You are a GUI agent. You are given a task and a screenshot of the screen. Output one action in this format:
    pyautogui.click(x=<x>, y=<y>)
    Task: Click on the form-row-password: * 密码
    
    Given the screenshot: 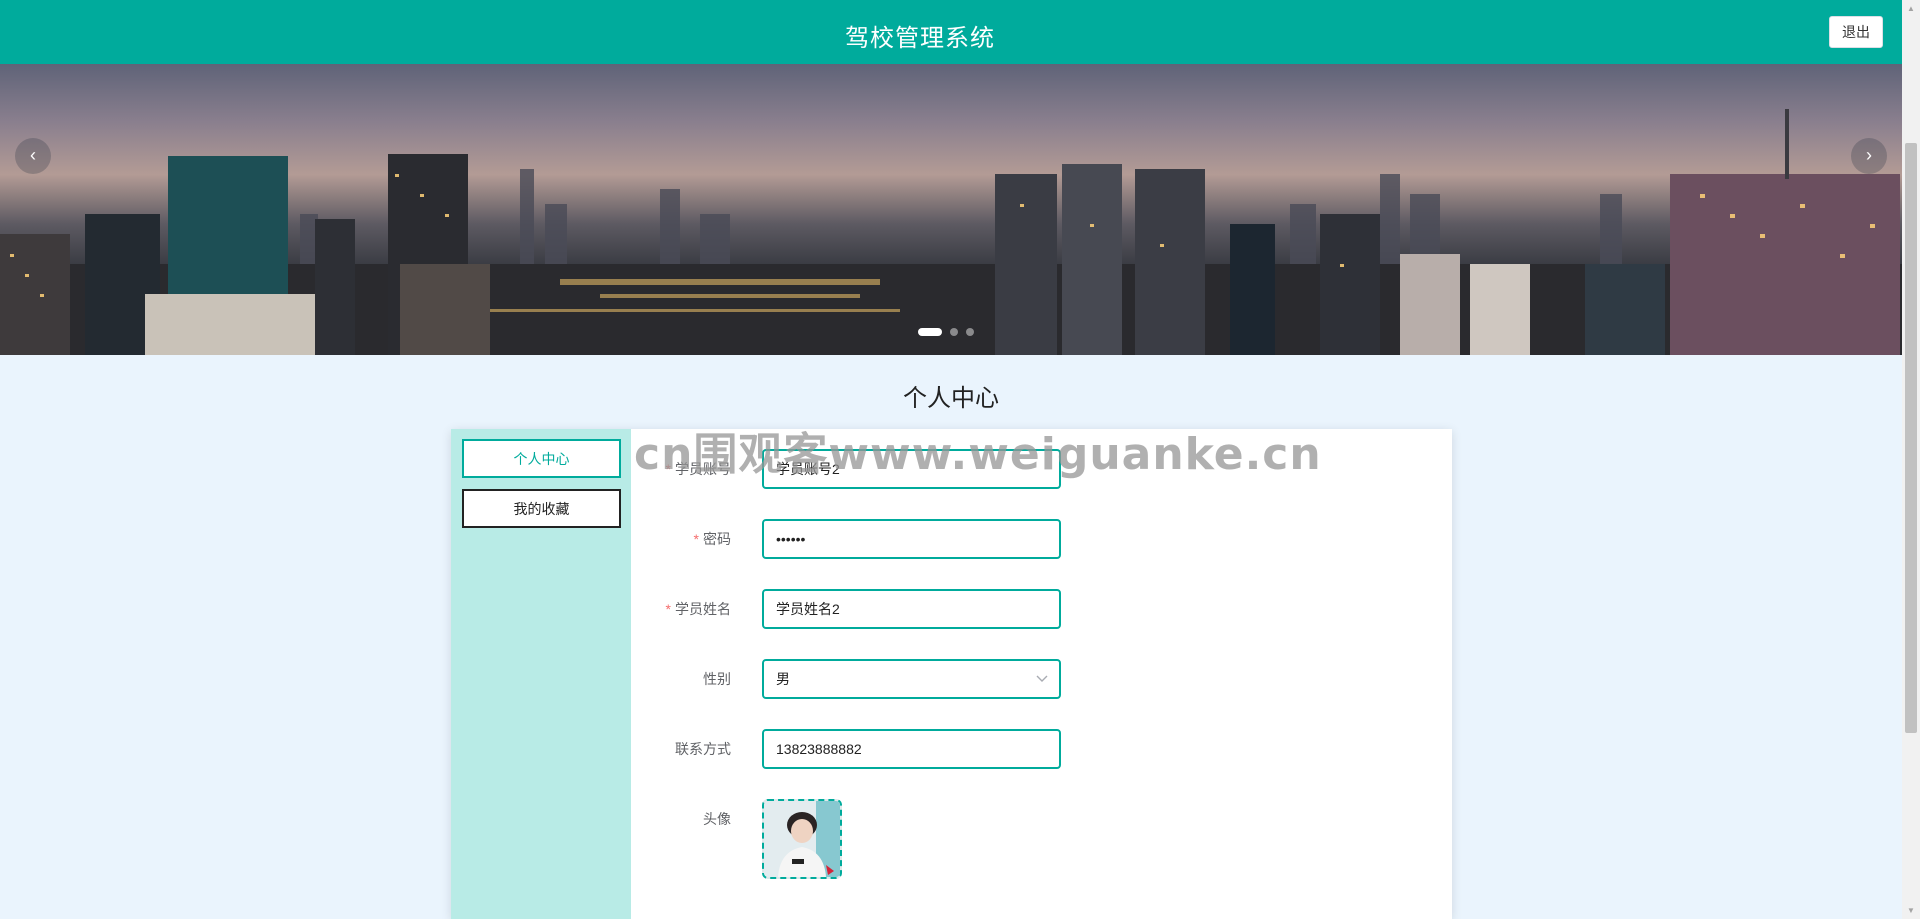 What is the action you would take?
    pyautogui.click(x=881, y=539)
    